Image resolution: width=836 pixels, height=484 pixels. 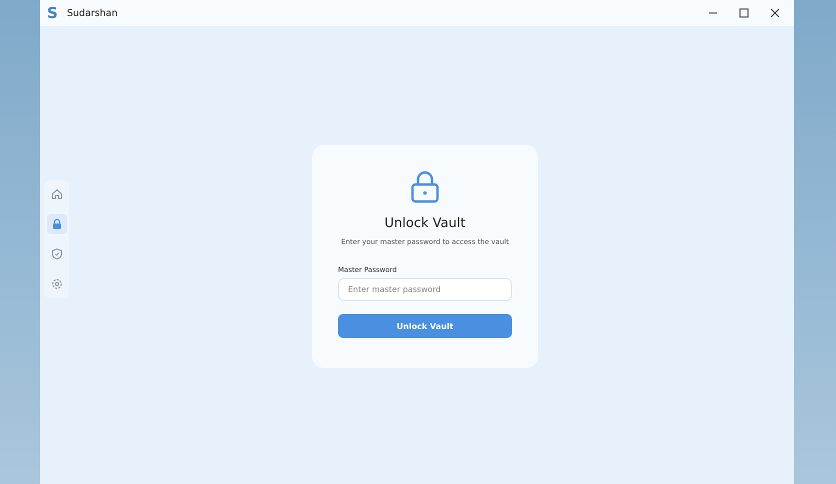 I want to click on app-logo: S, so click(x=53, y=13).